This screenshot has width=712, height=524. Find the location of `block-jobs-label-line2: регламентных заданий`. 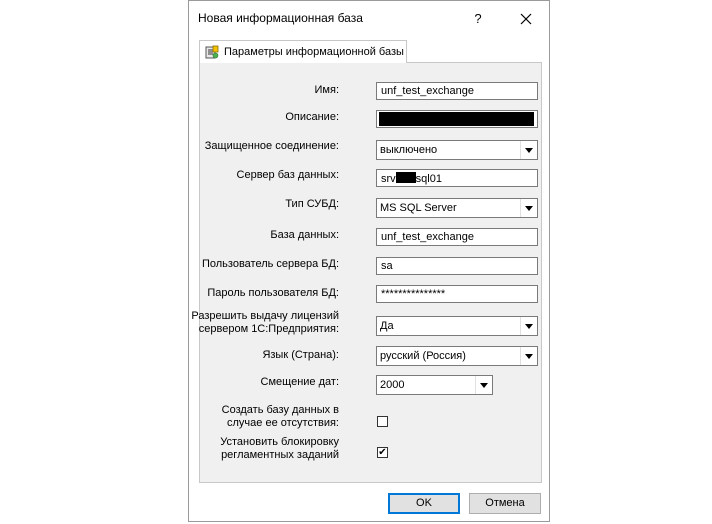

block-jobs-label-line2: регламентных заданий is located at coordinates (280, 455).